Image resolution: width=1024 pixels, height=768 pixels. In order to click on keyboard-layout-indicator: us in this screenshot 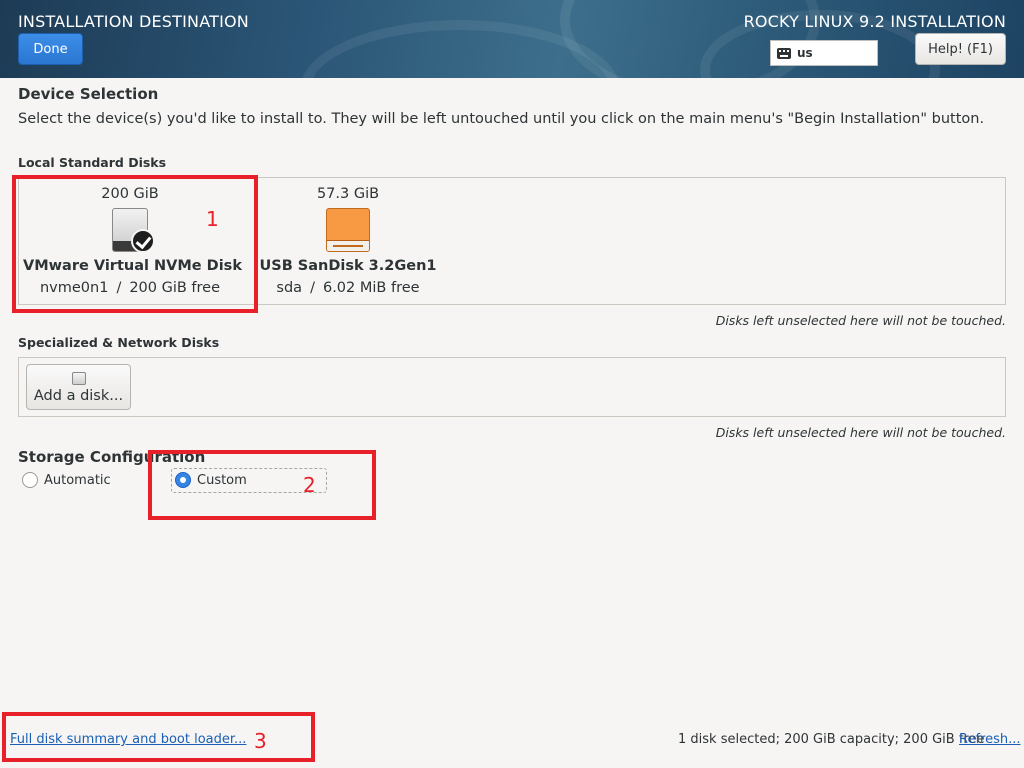, I will do `click(824, 53)`.